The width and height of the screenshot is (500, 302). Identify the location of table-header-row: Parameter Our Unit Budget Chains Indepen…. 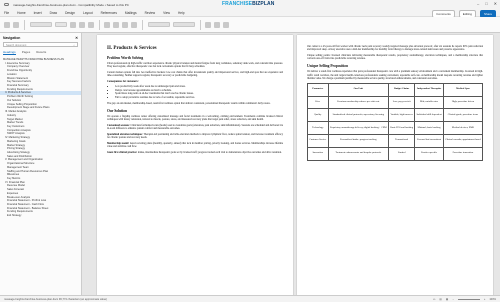
(395, 89).